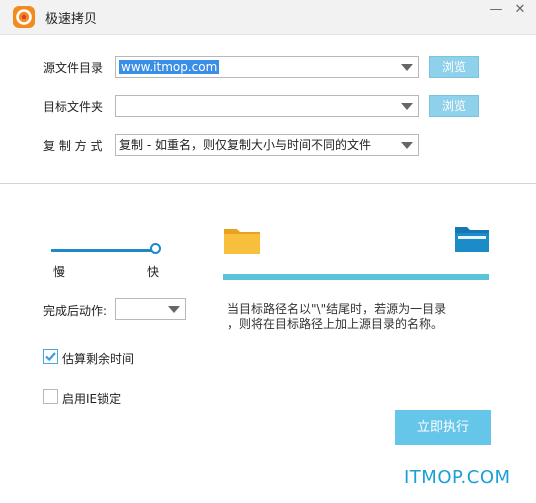 The image size is (536, 503). Describe the element at coordinates (73, 68) in the screenshot. I see `source-dir-label: 源文件目录` at that location.